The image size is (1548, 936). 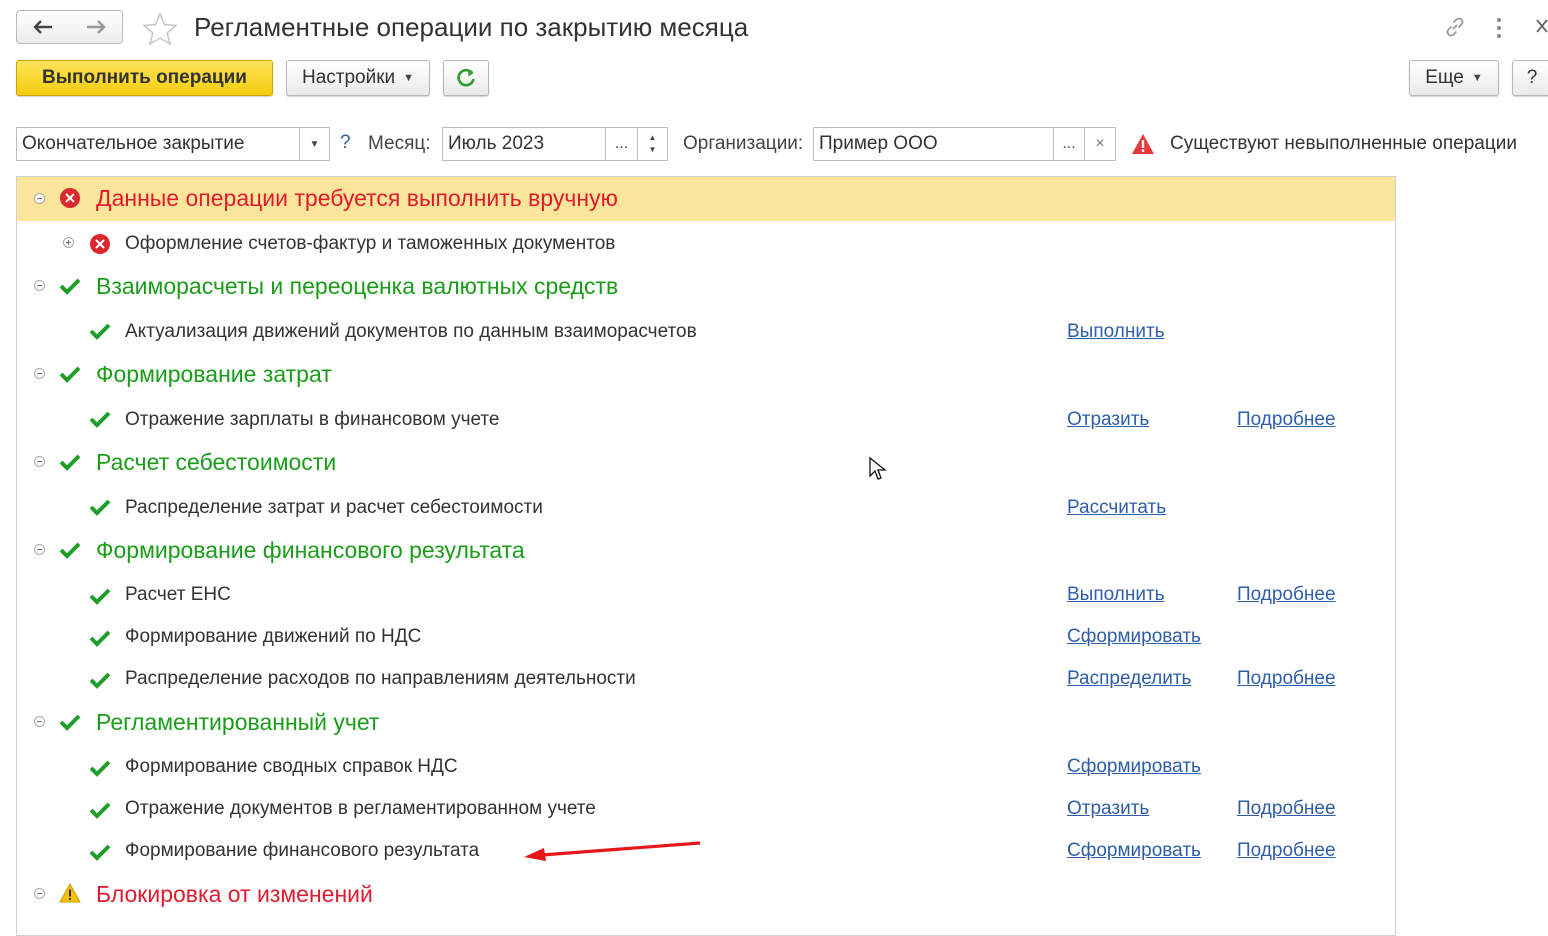 I want to click on action-link: Рассчитать, so click(x=1116, y=508).